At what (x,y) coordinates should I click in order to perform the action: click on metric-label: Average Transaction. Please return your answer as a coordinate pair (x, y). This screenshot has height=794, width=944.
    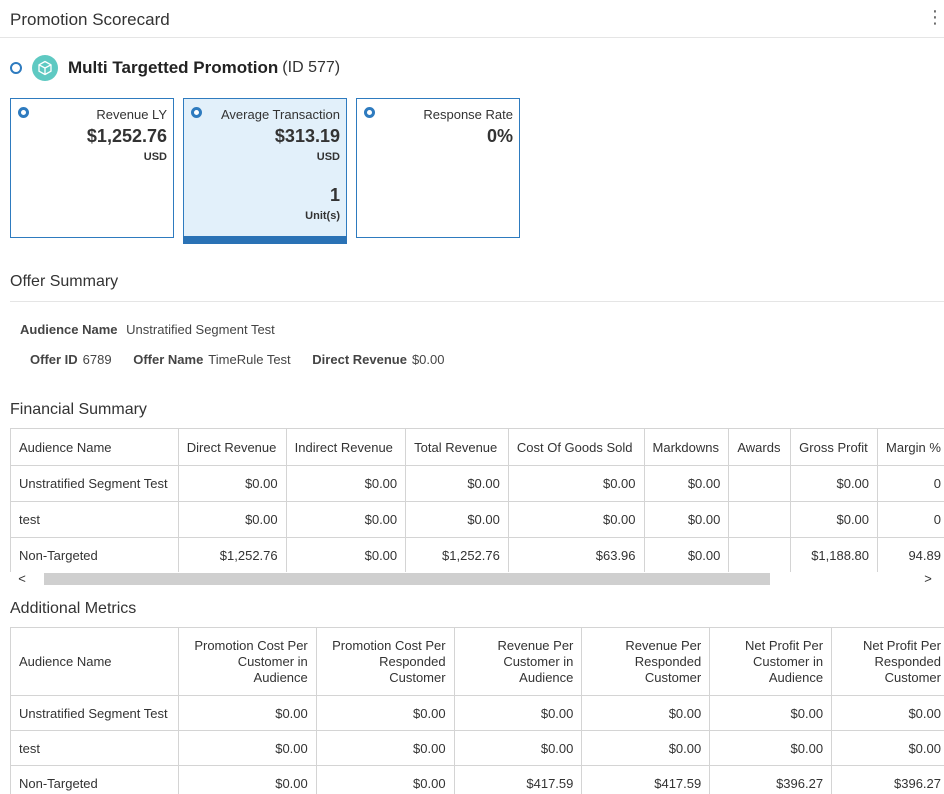
    Looking at the image, I should click on (280, 114).